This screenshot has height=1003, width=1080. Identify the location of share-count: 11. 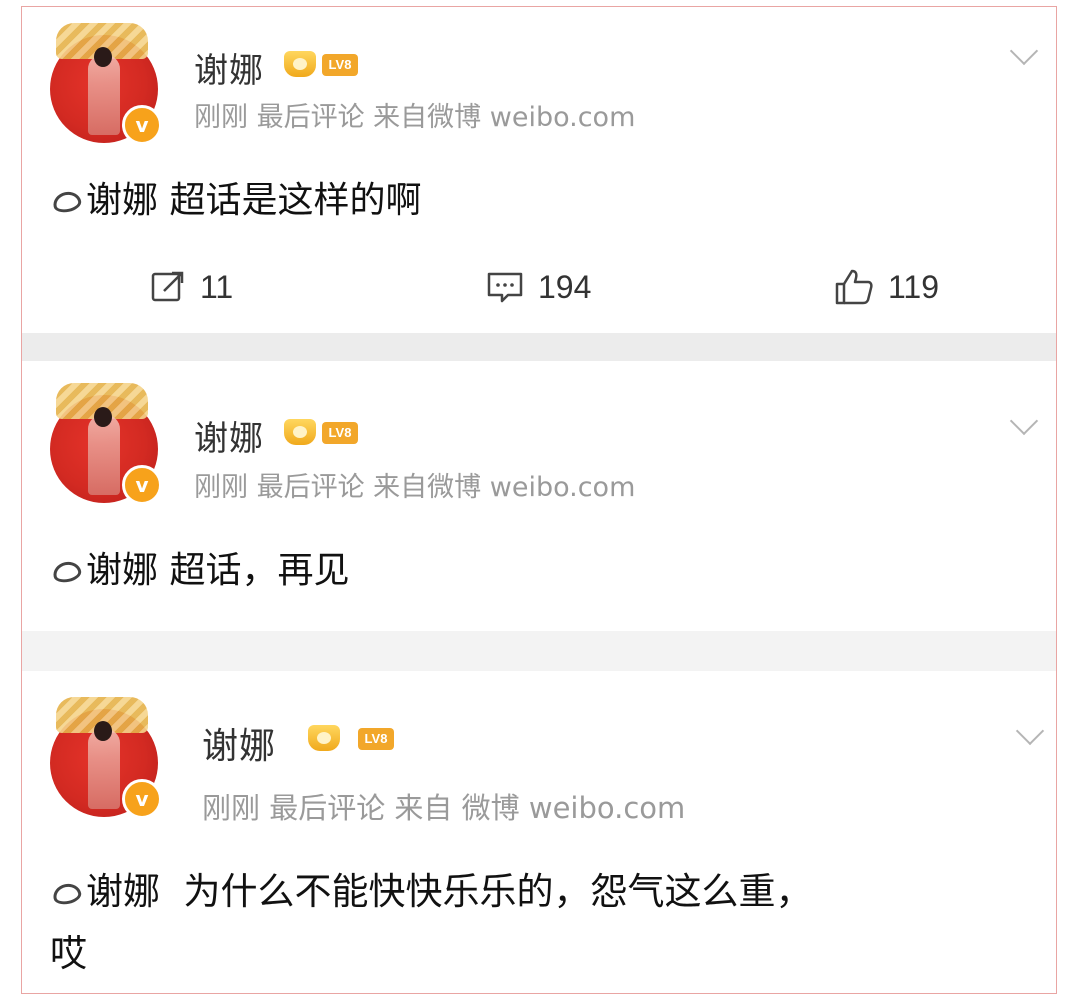
(217, 286).